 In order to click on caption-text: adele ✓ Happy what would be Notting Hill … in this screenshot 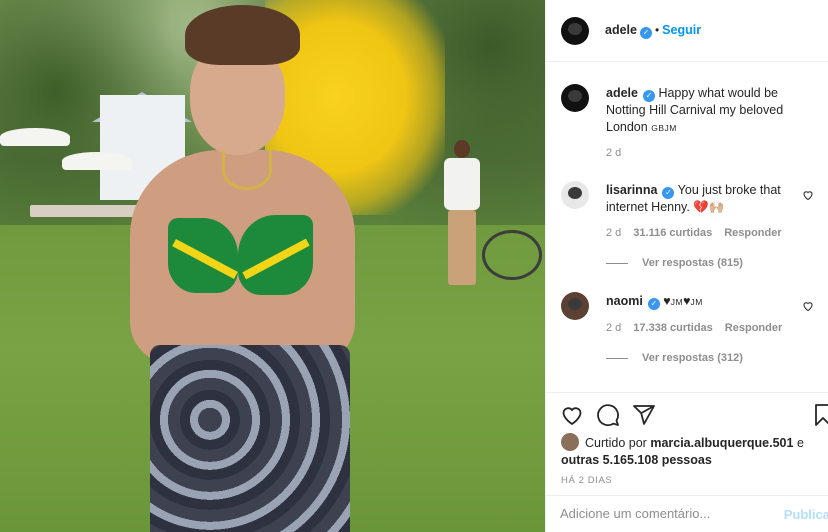, I will do `click(706, 111)`.